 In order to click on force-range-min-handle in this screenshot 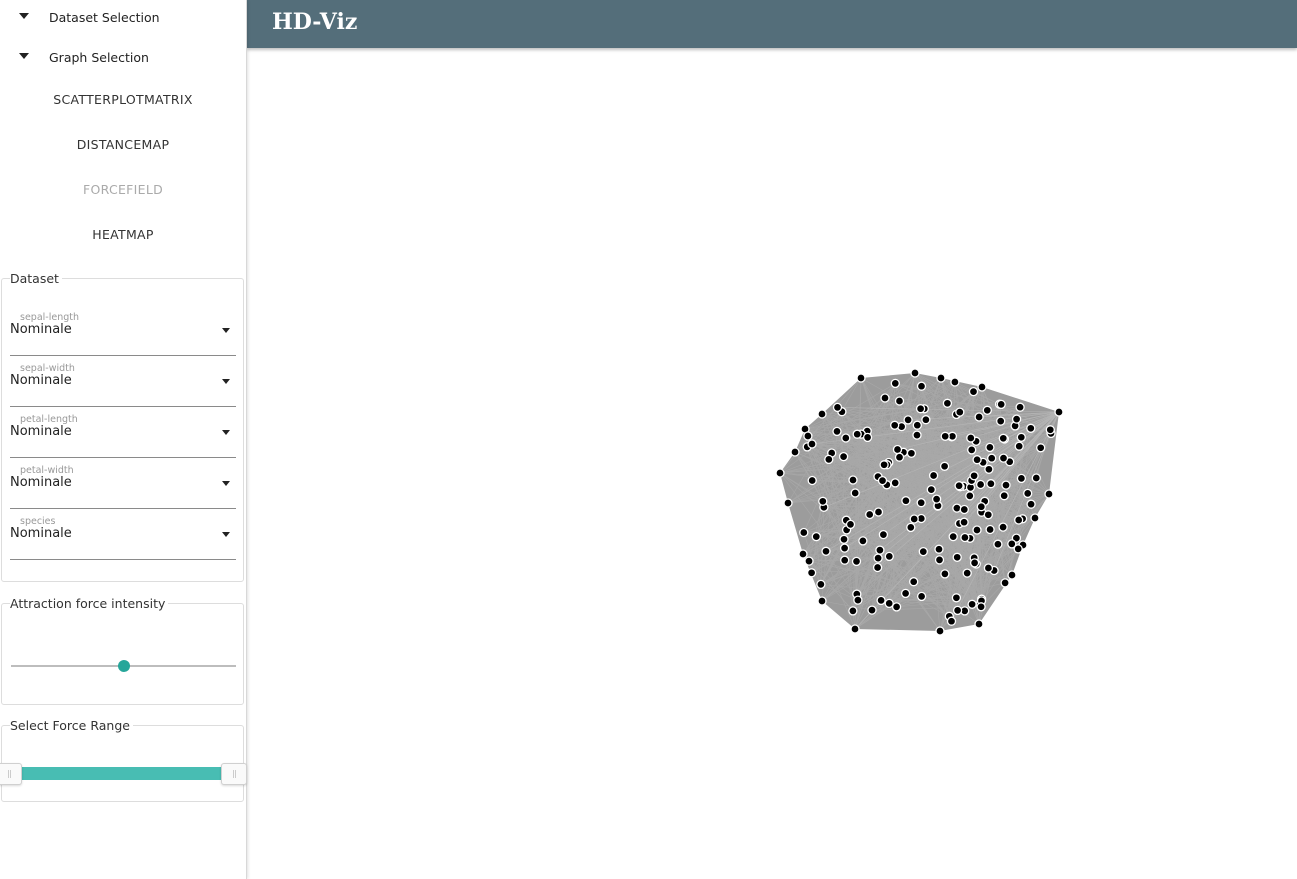, I will do `click(11, 774)`.